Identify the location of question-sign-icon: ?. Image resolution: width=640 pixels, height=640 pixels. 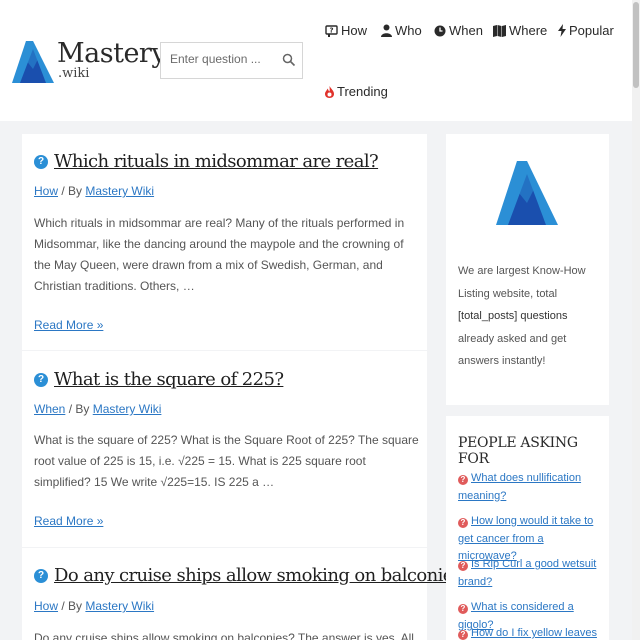
(331, 31).